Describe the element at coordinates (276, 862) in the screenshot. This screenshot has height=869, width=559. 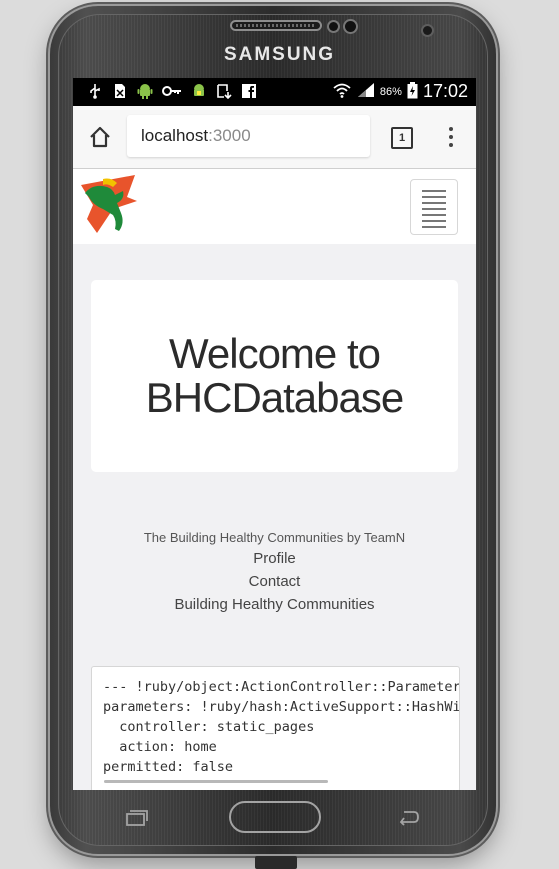
I see `usb-connector` at that location.